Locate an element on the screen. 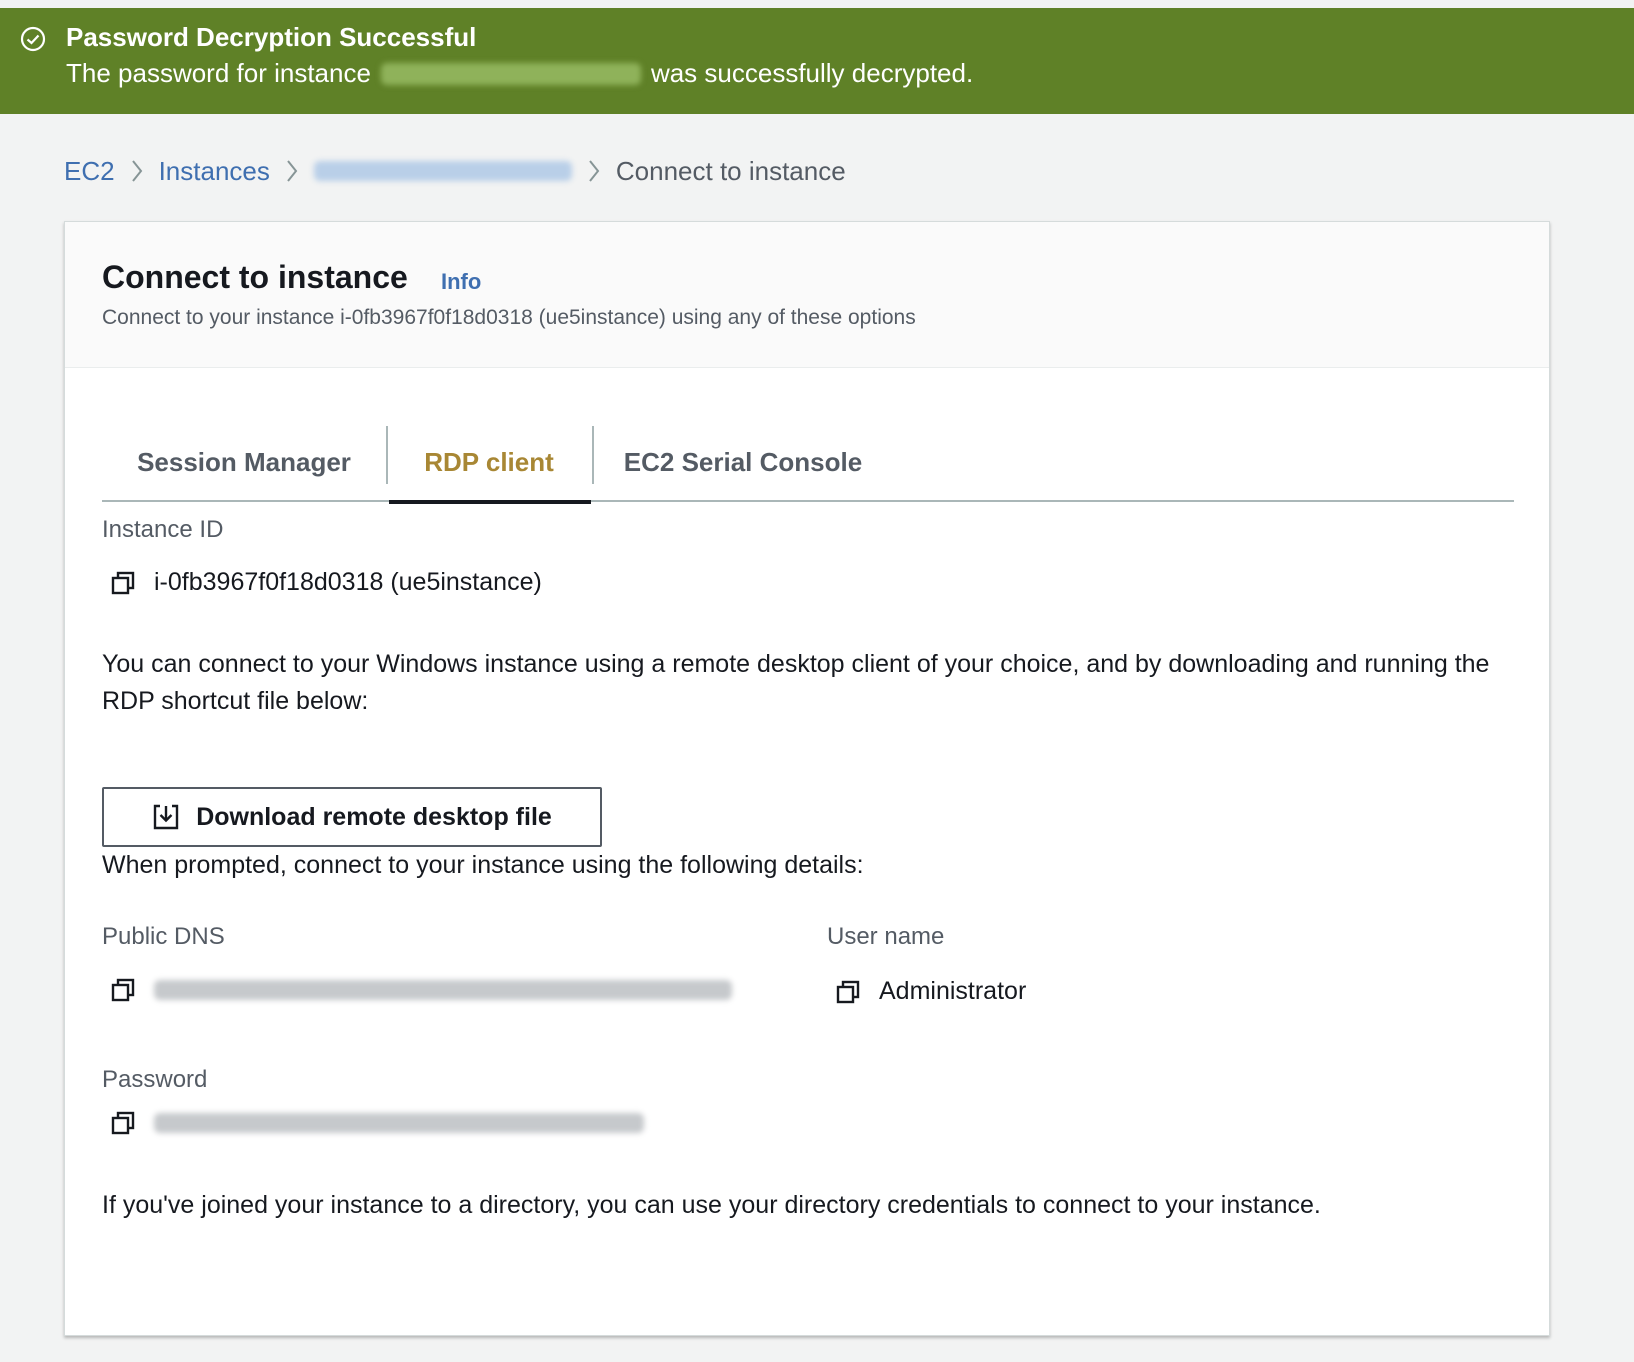  breadcrumb-instance-link-redacted is located at coordinates (442, 171).